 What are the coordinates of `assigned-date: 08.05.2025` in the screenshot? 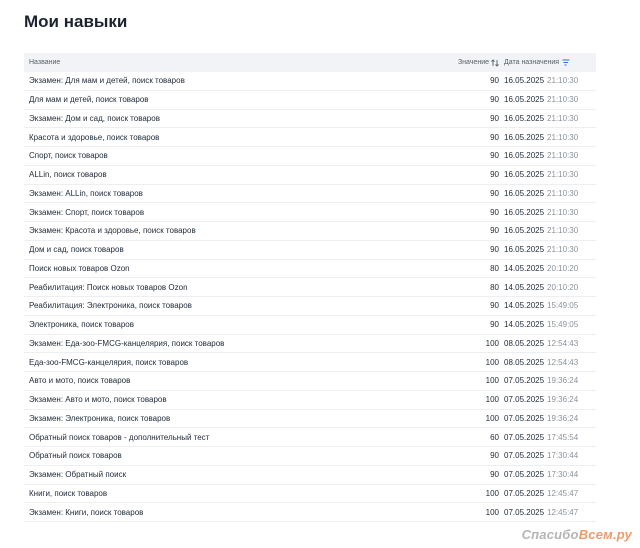 It's located at (524, 362).